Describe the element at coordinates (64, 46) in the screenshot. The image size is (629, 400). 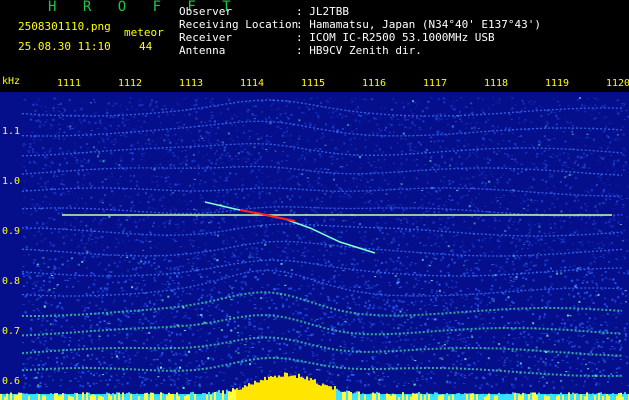
I see `date-time: 25.08.30 11:10` at that location.